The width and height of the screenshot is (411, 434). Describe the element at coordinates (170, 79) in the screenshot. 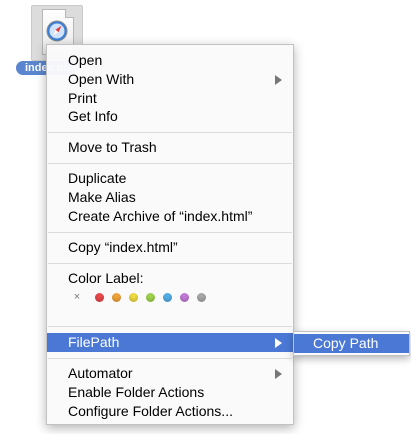

I see `menu-item-open-with: Open With` at that location.